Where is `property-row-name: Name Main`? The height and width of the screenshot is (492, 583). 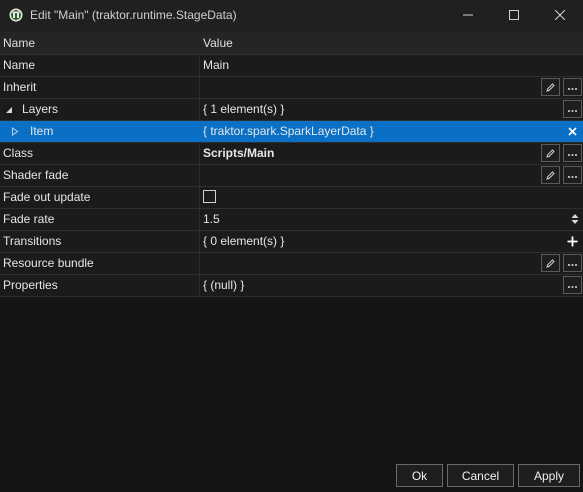
property-row-name: Name Main is located at coordinates (291, 66).